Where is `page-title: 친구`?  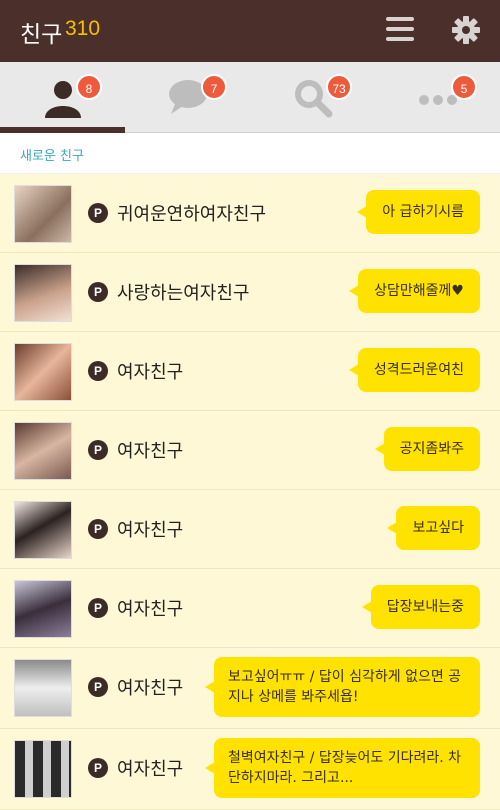
page-title: 친구 is located at coordinates (41, 35).